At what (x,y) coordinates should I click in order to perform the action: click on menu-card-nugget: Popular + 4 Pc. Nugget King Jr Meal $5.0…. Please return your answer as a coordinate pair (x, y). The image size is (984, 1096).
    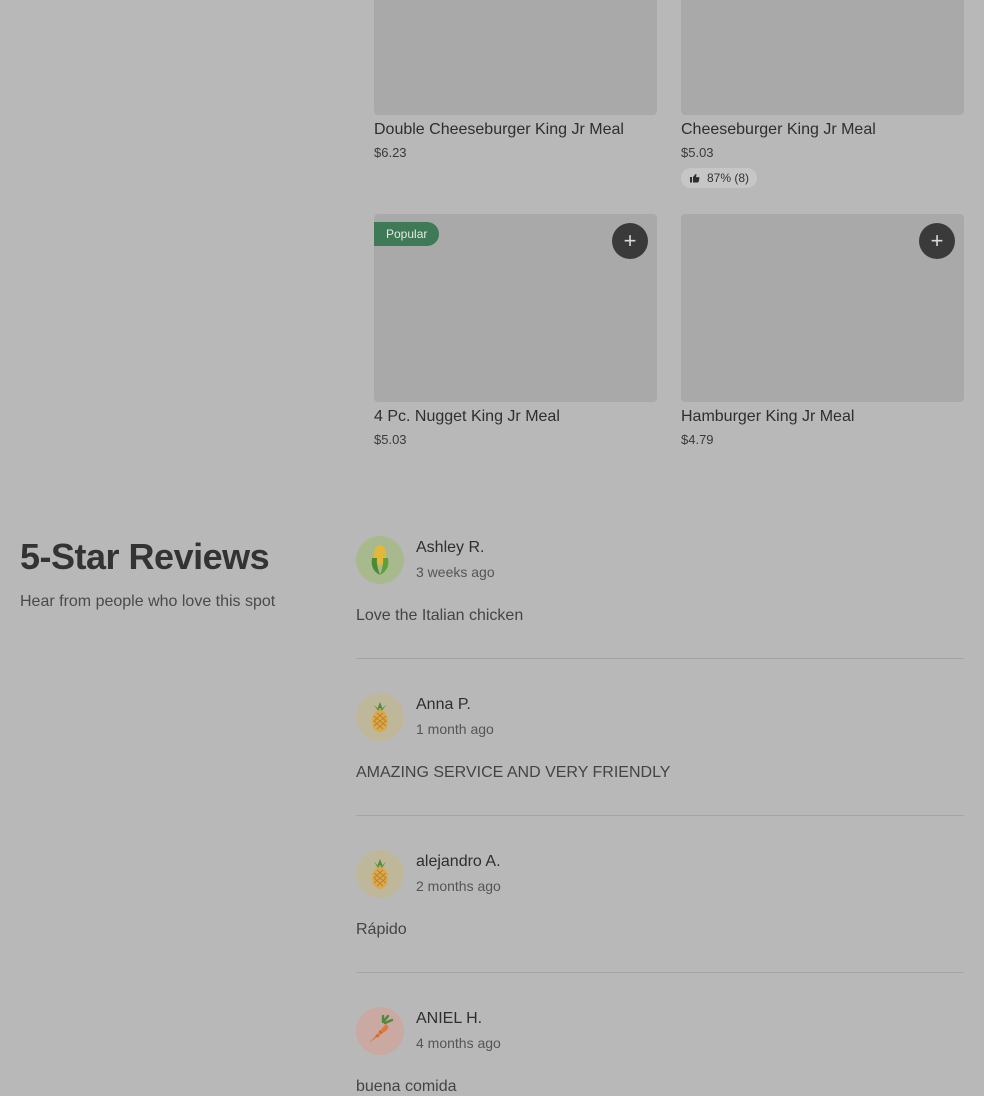
    Looking at the image, I should click on (515, 330).